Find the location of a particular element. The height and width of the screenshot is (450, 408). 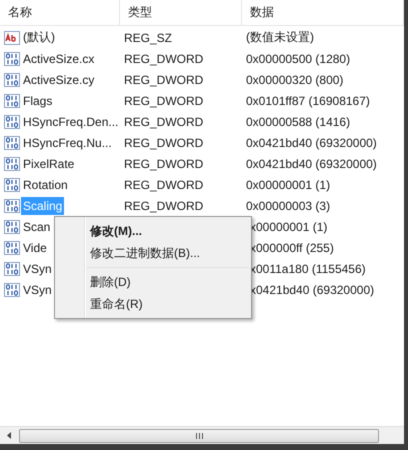

column-header: 名称 is located at coordinates (60, 12).